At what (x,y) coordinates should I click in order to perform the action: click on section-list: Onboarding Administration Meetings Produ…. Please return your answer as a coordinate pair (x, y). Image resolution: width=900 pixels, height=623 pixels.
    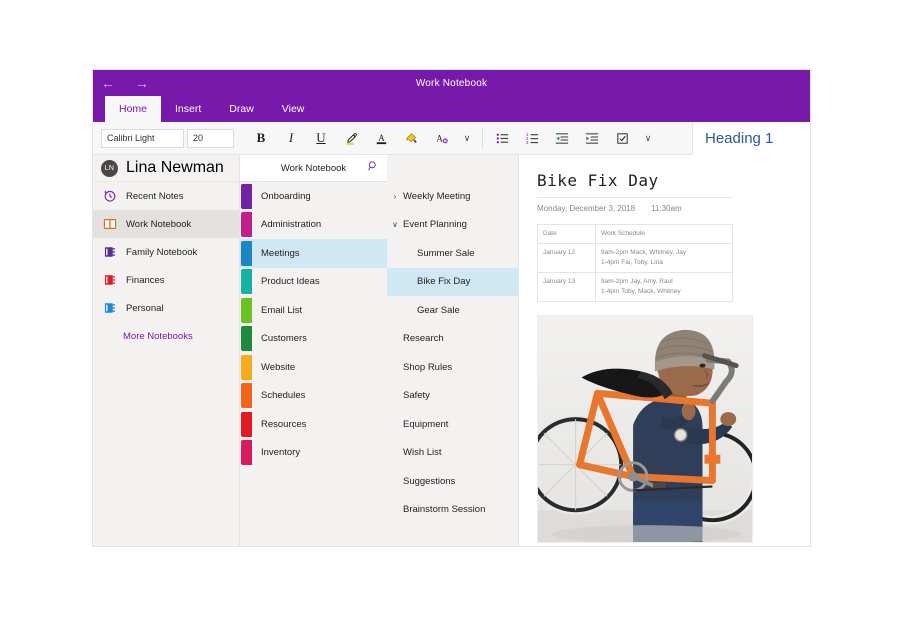
    Looking at the image, I should click on (313, 364).